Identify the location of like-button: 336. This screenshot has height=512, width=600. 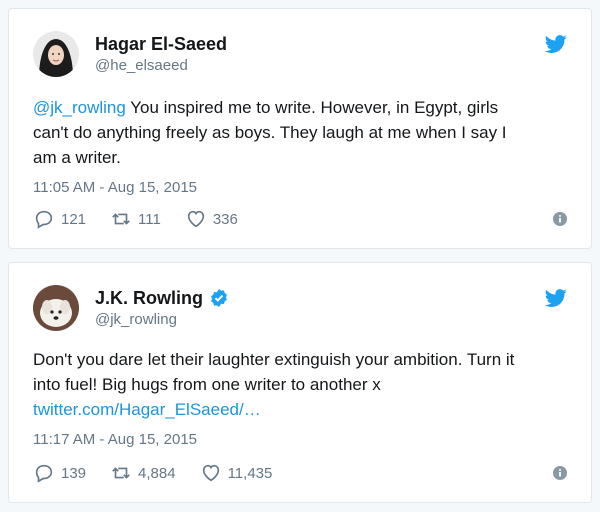
(211, 219).